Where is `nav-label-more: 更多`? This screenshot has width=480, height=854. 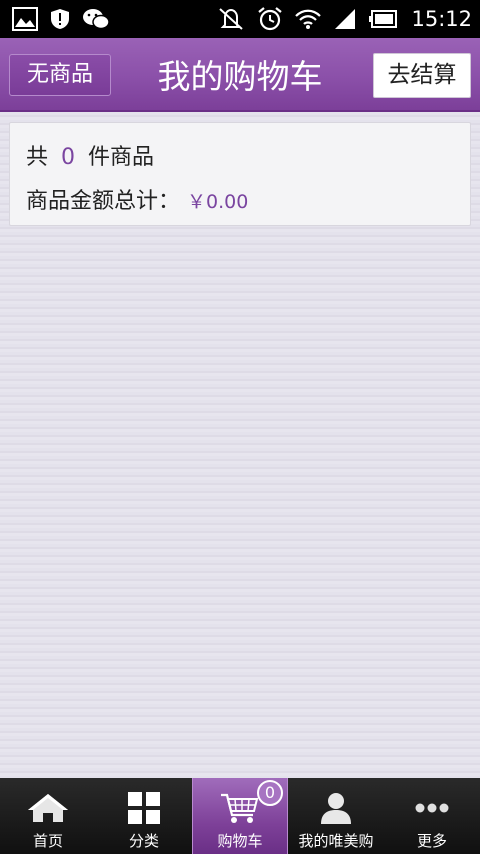
nav-label-more: 更多 is located at coordinates (431, 841).